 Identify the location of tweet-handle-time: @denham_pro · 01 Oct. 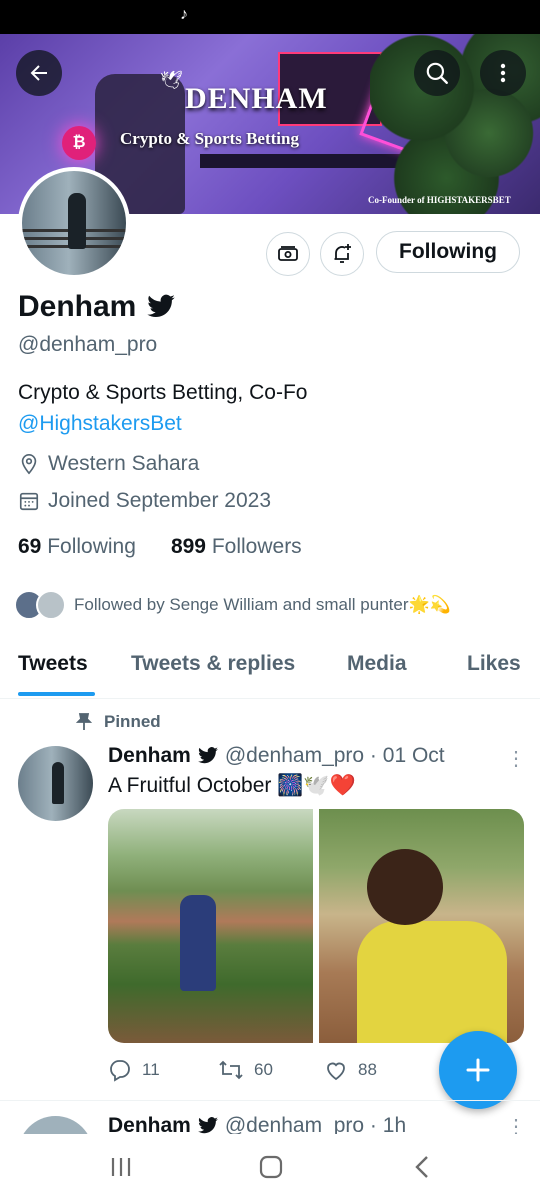
(334, 755).